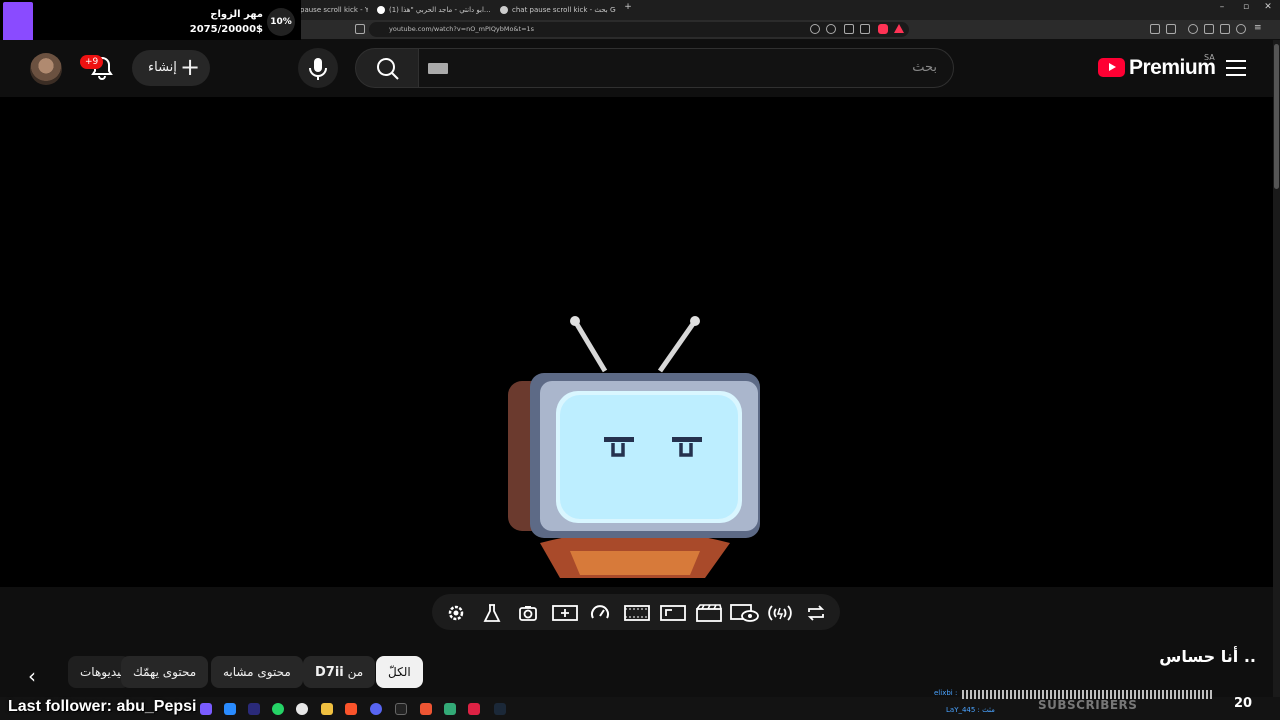 The width and height of the screenshot is (1280, 720). I want to click on chrome-icon, so click(302, 709).